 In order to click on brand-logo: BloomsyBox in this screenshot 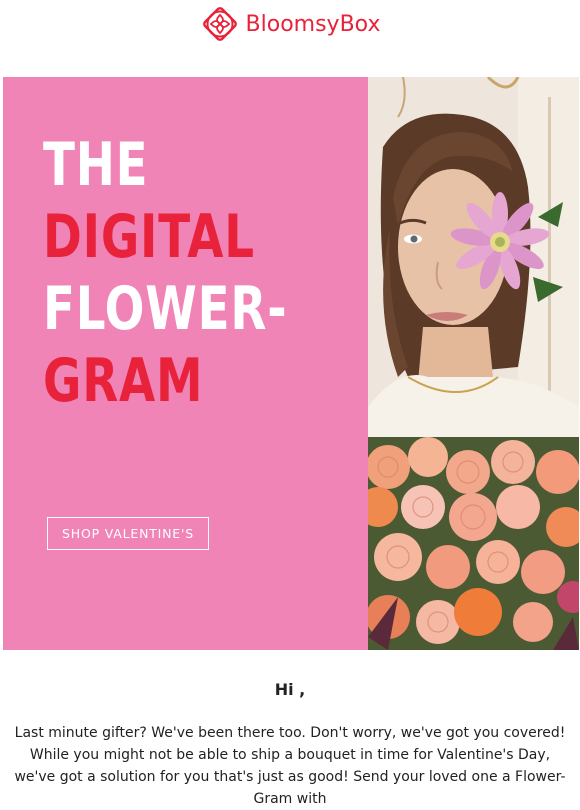, I will do `click(290, 24)`.